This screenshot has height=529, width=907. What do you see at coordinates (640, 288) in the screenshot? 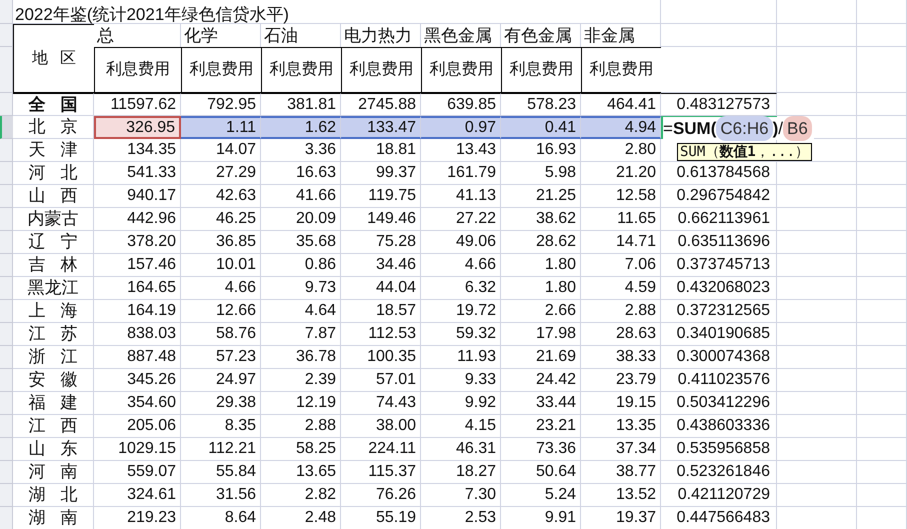
I see `table-cell-text: 4.59` at bounding box center [640, 288].